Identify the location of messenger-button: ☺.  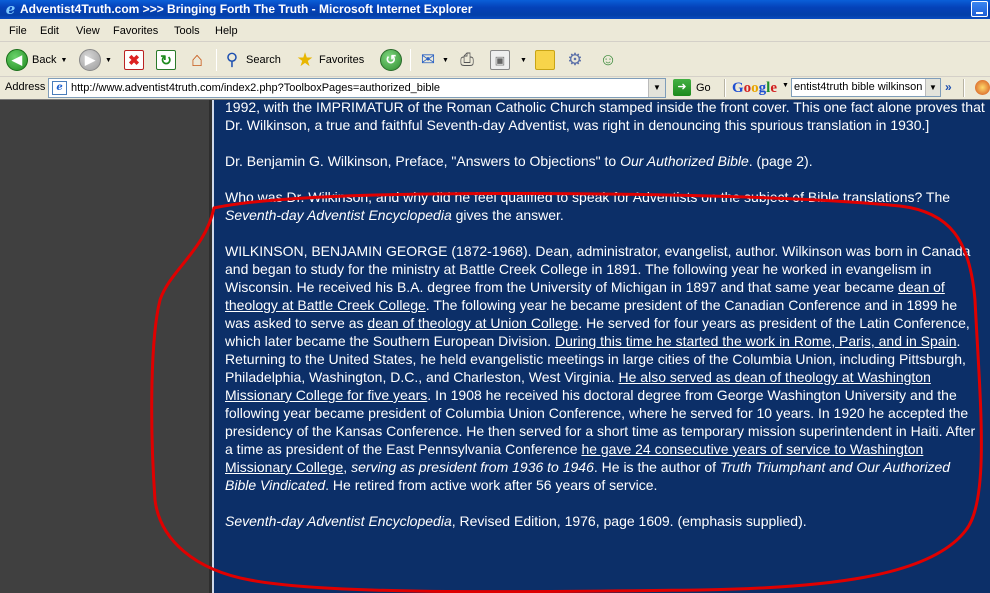
(608, 60).